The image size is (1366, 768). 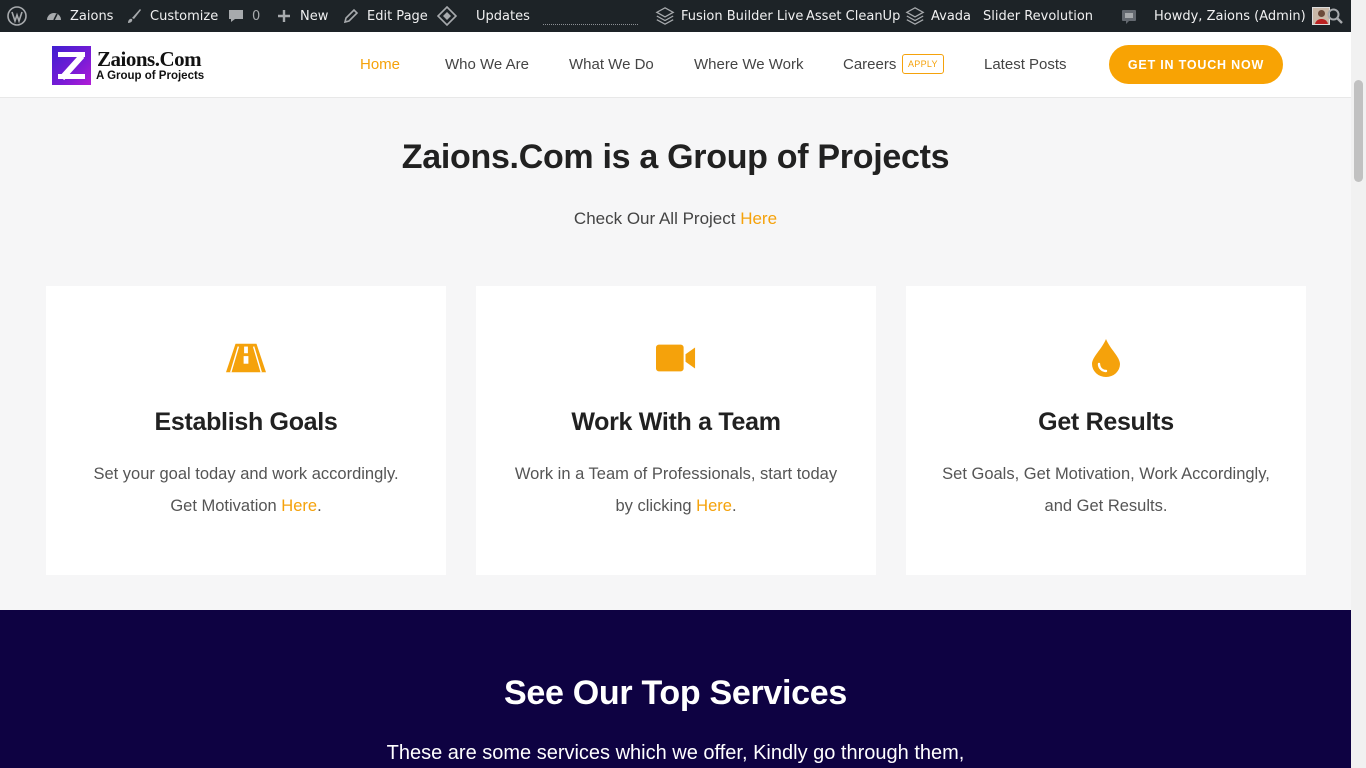 What do you see at coordinates (397, 16) in the screenshot?
I see `edit-page-label: Edit Page` at bounding box center [397, 16].